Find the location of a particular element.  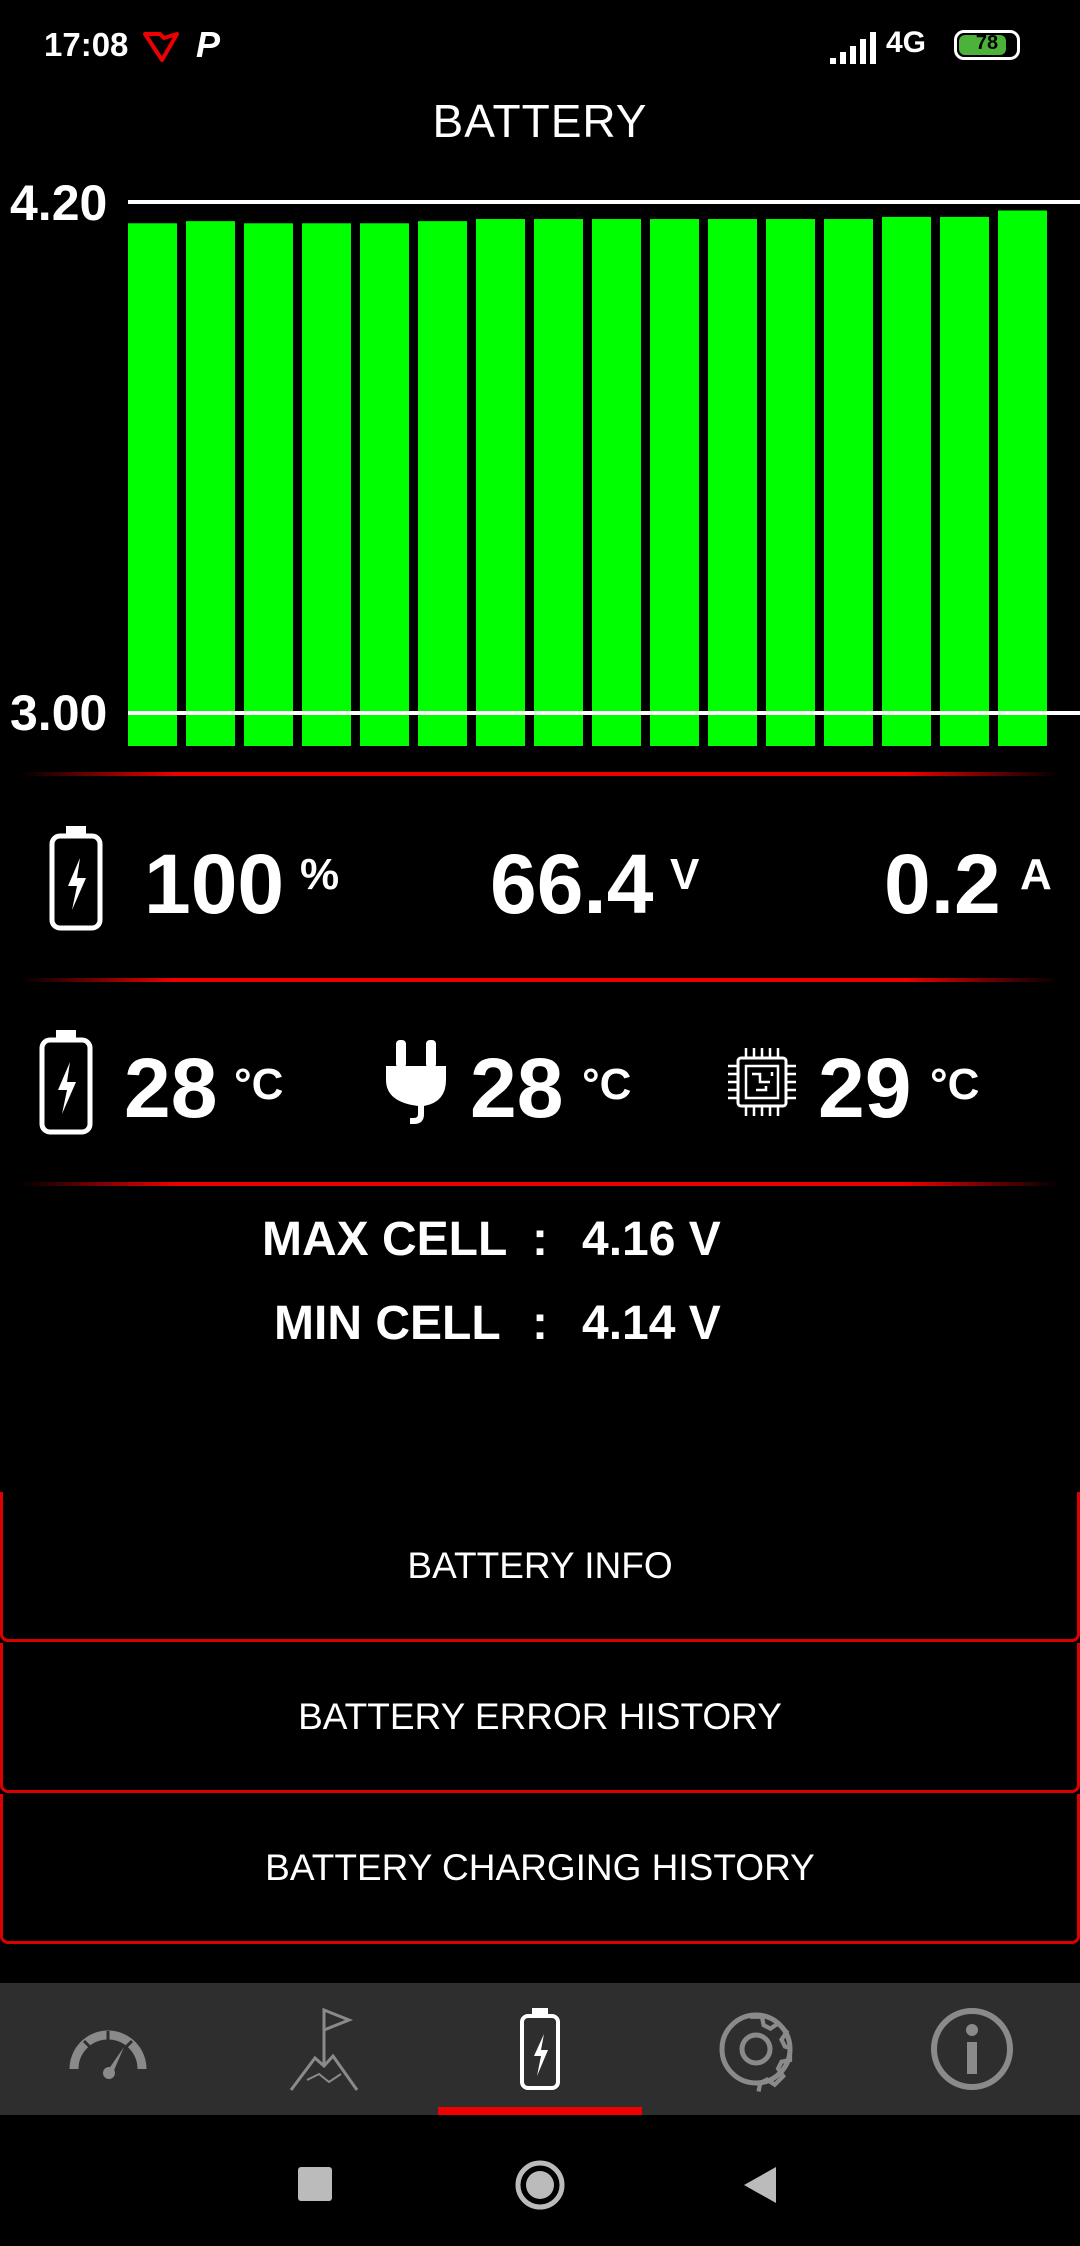

battery-charging-history-button: BATTERY CHARGING HISTORY is located at coordinates (540, 1869).